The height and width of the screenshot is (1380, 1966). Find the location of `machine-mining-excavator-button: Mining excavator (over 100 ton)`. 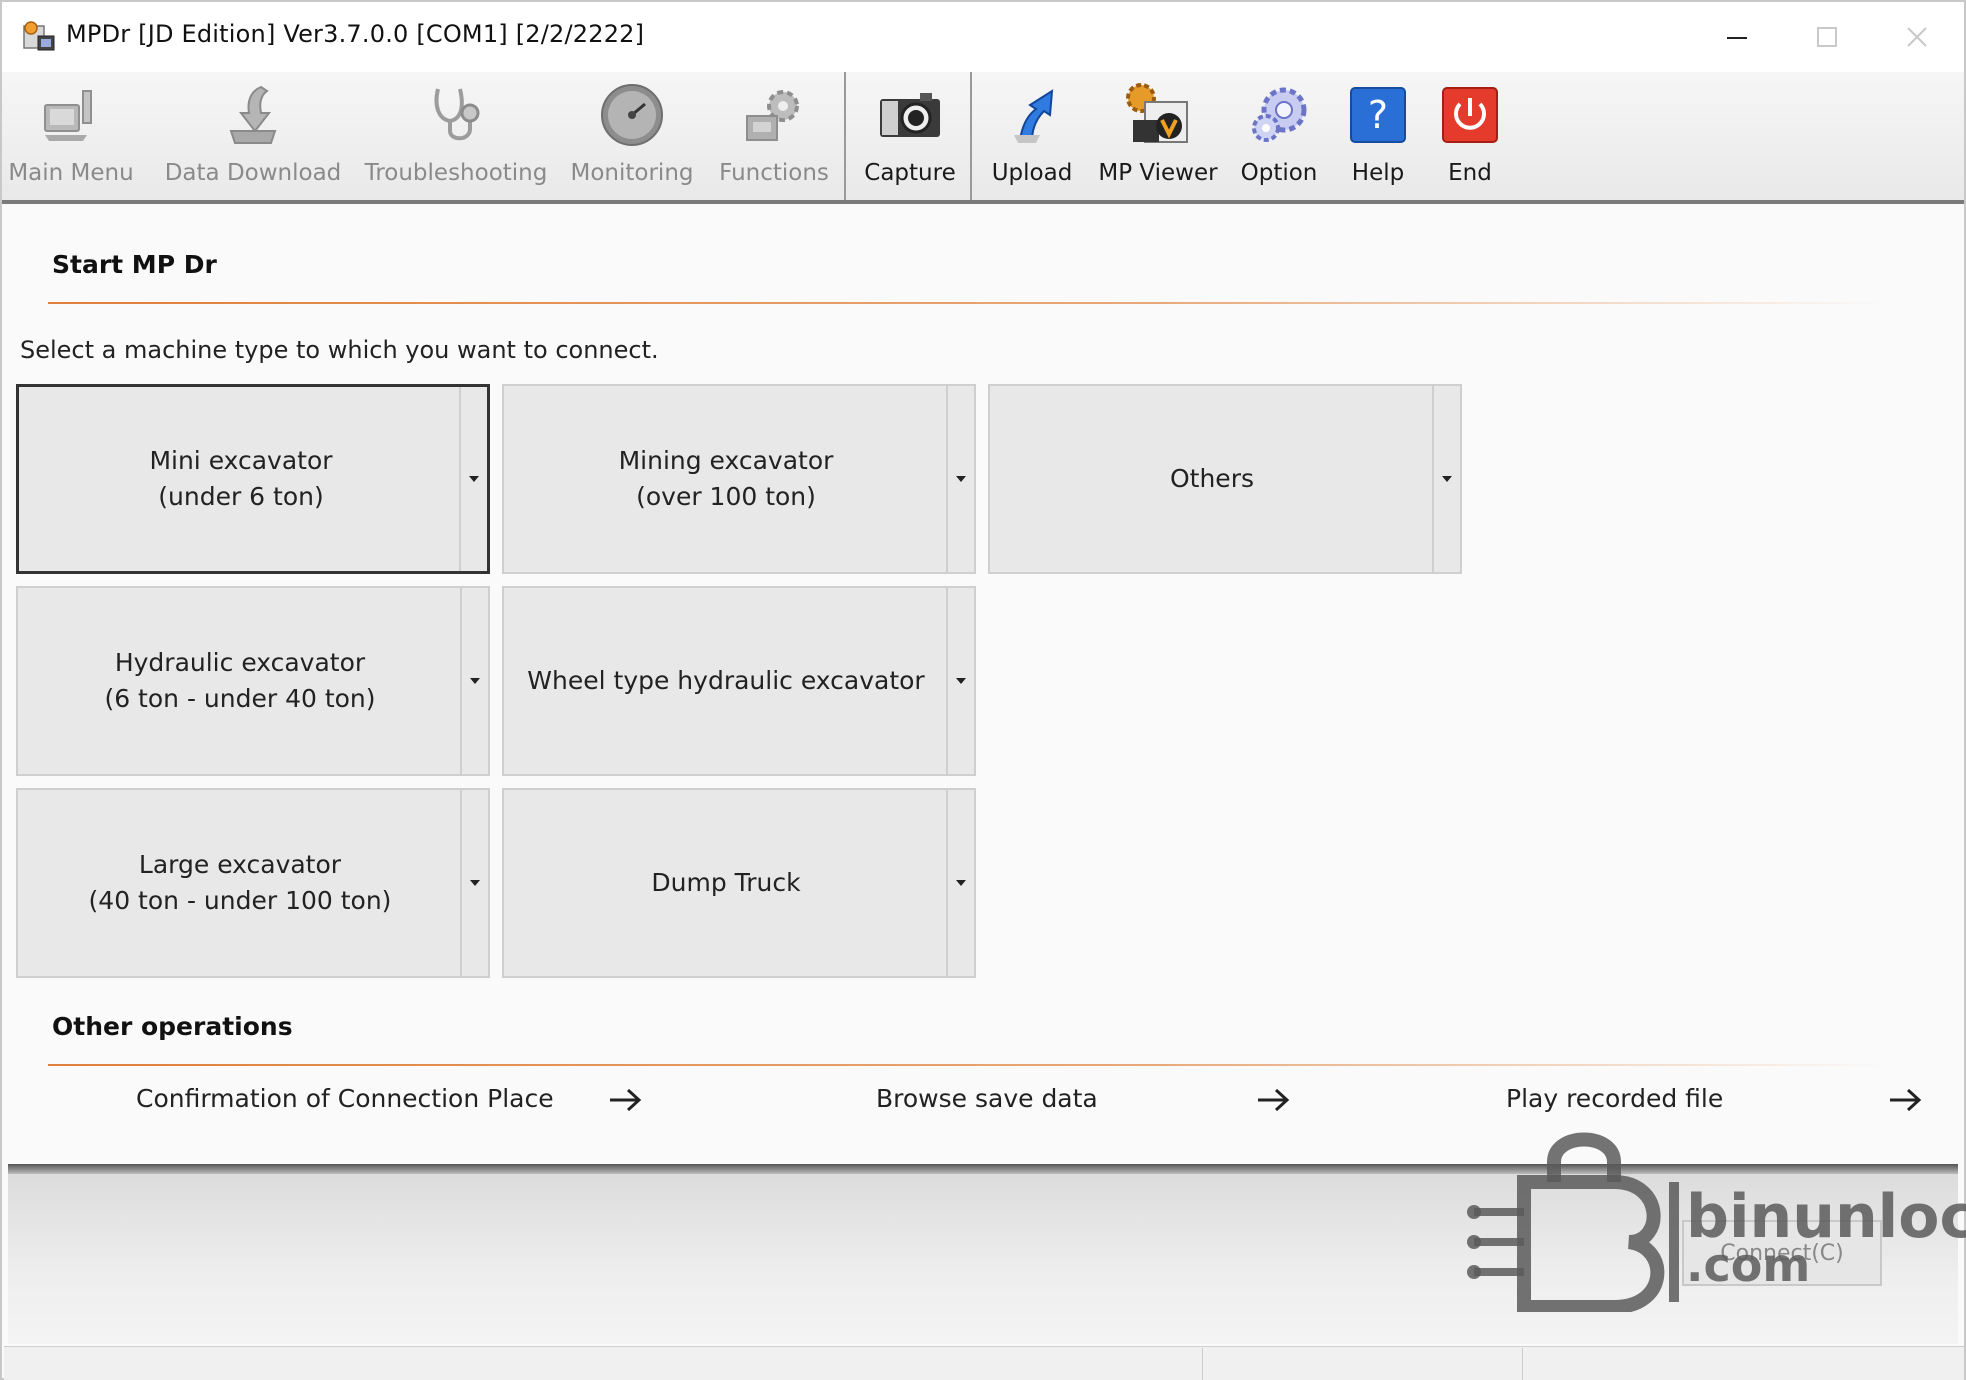

machine-mining-excavator-button: Mining excavator (over 100 ton) is located at coordinates (739, 479).